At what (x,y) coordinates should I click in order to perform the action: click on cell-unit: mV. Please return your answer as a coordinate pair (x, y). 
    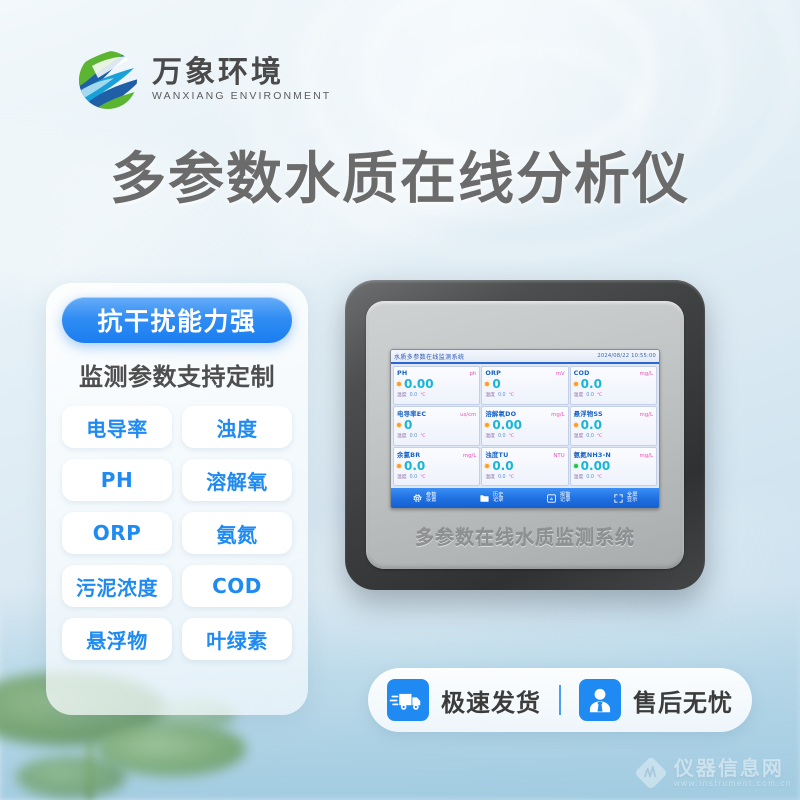
    Looking at the image, I should click on (560, 374).